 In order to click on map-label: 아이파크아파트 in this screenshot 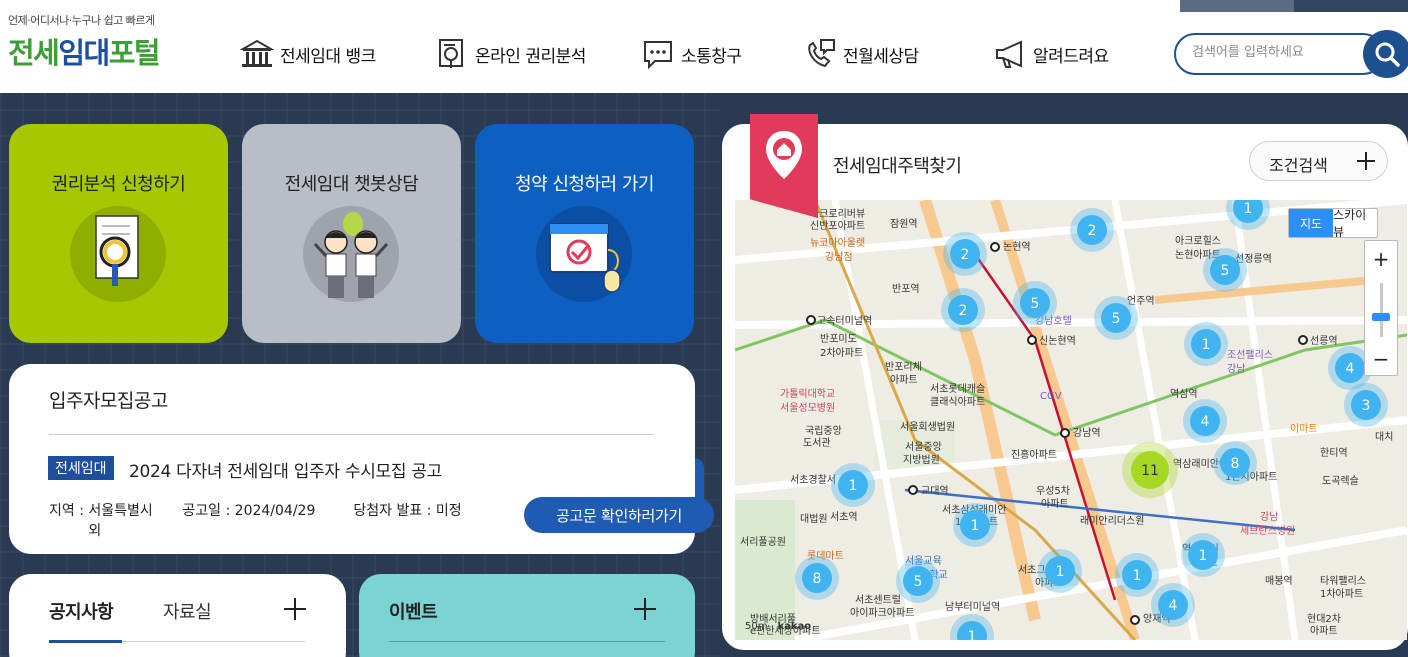, I will do `click(882, 613)`.